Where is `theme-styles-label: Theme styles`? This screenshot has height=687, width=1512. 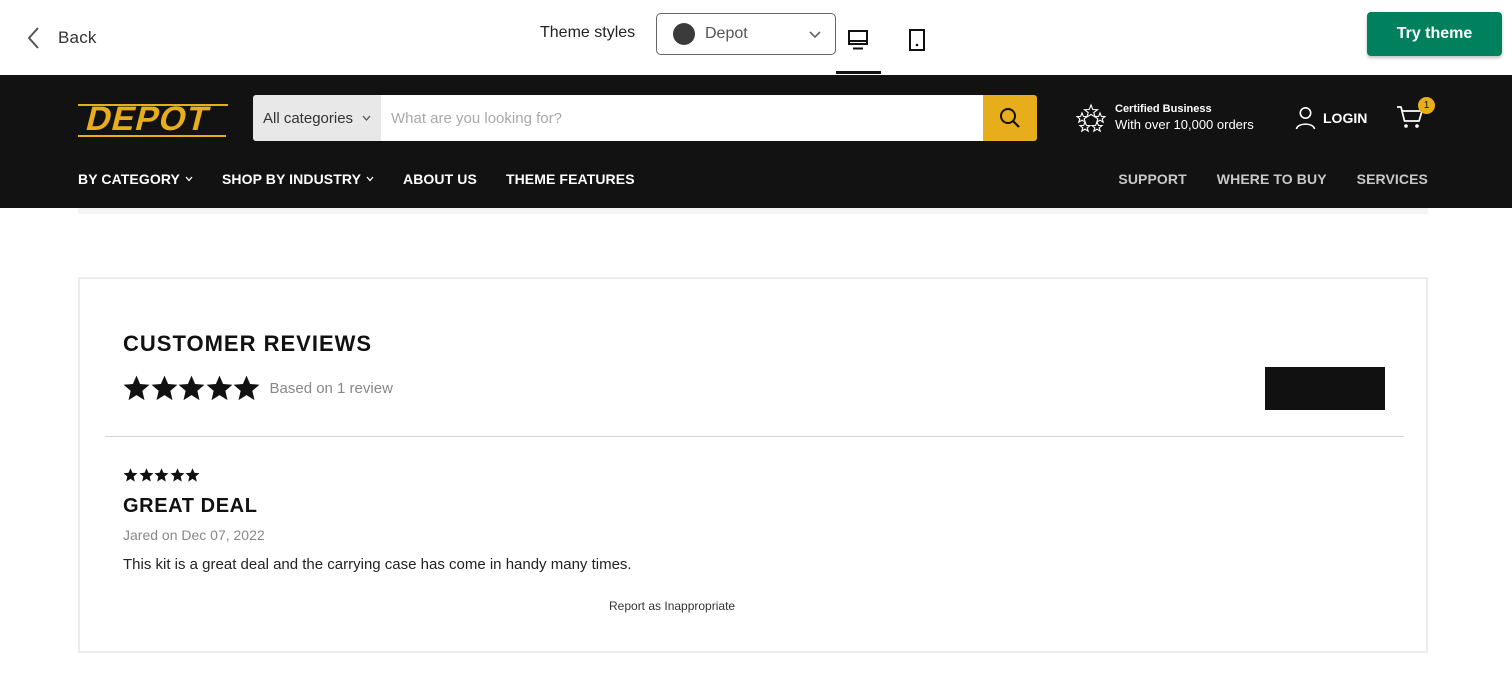
theme-styles-label: Theme styles is located at coordinates (588, 32).